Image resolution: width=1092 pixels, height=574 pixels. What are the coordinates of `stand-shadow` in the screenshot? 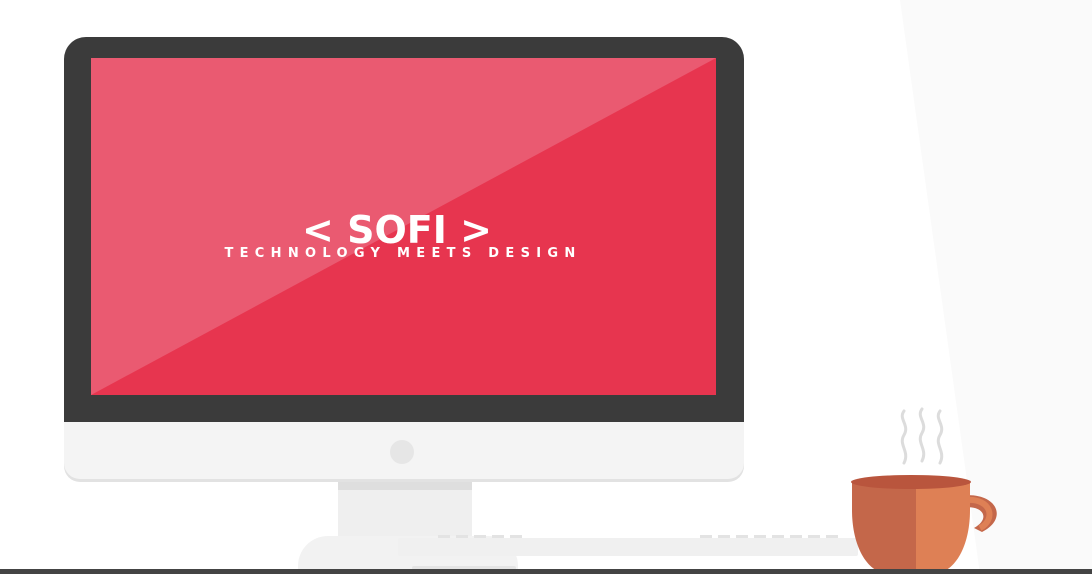 It's located at (405, 486).